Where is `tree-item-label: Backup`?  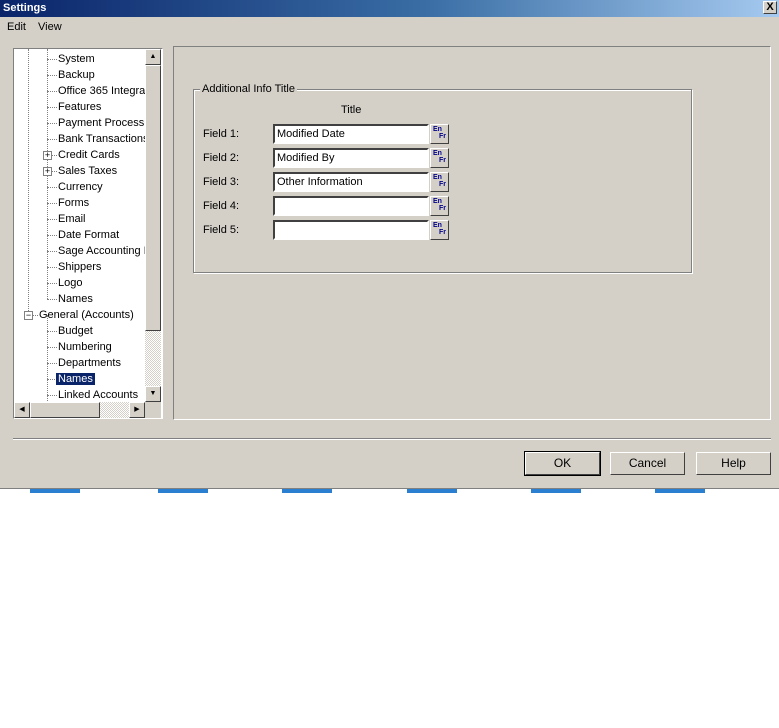 tree-item-label: Backup is located at coordinates (76, 75).